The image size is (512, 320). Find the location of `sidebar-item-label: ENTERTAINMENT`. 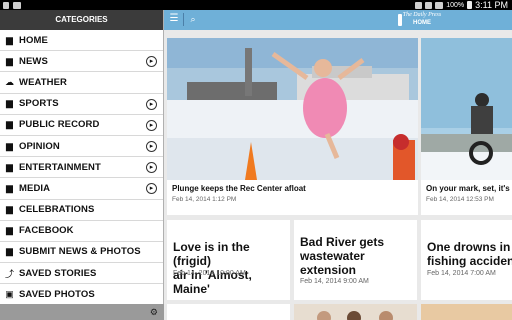

sidebar-item-label: ENTERTAINMENT is located at coordinates (60, 167).